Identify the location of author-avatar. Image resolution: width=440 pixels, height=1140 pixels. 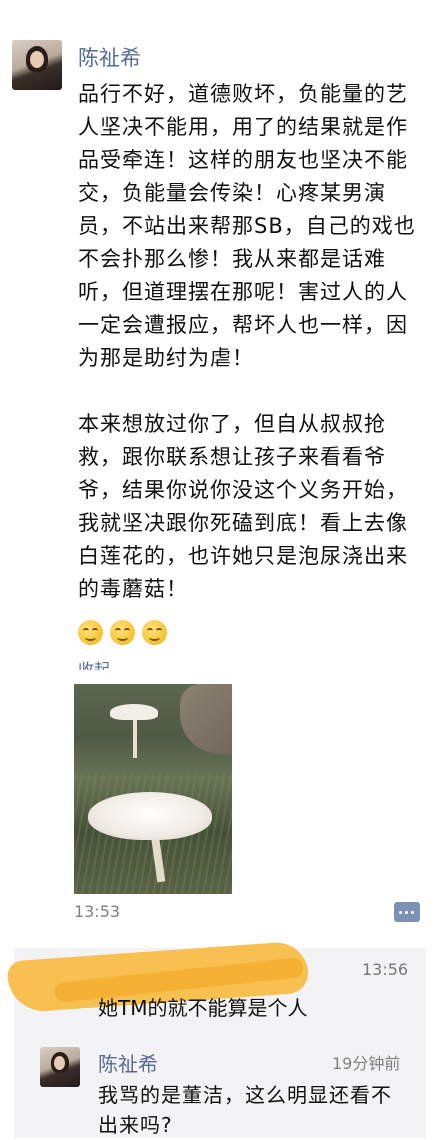
(37, 65).